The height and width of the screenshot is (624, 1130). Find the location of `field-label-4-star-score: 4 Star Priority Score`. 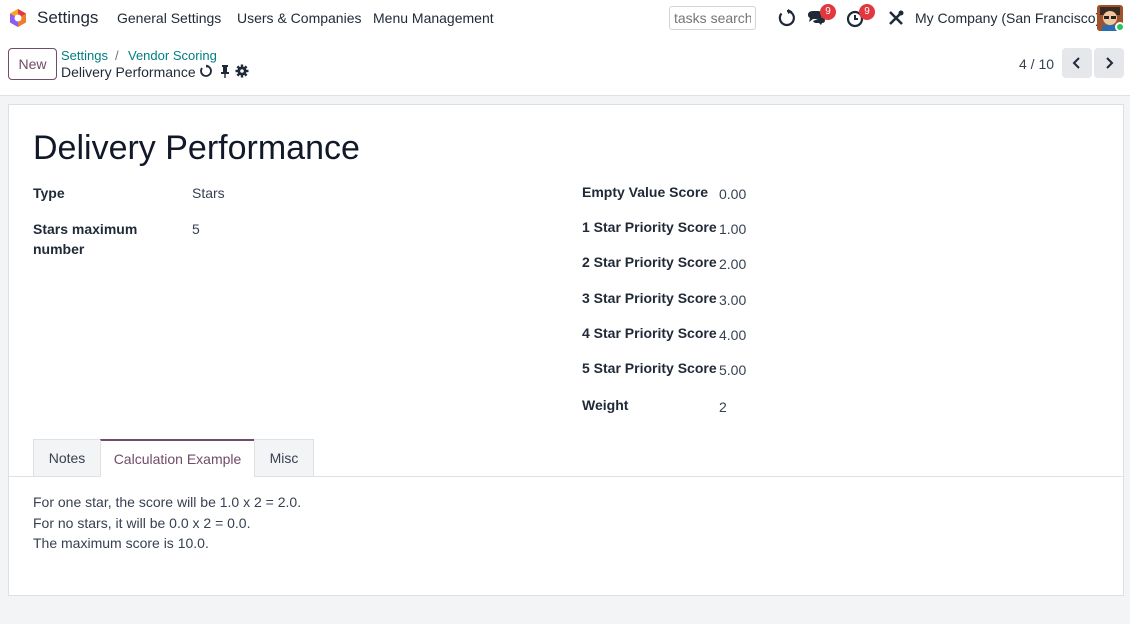

field-label-4-star-score: 4 Star Priority Score is located at coordinates (649, 333).